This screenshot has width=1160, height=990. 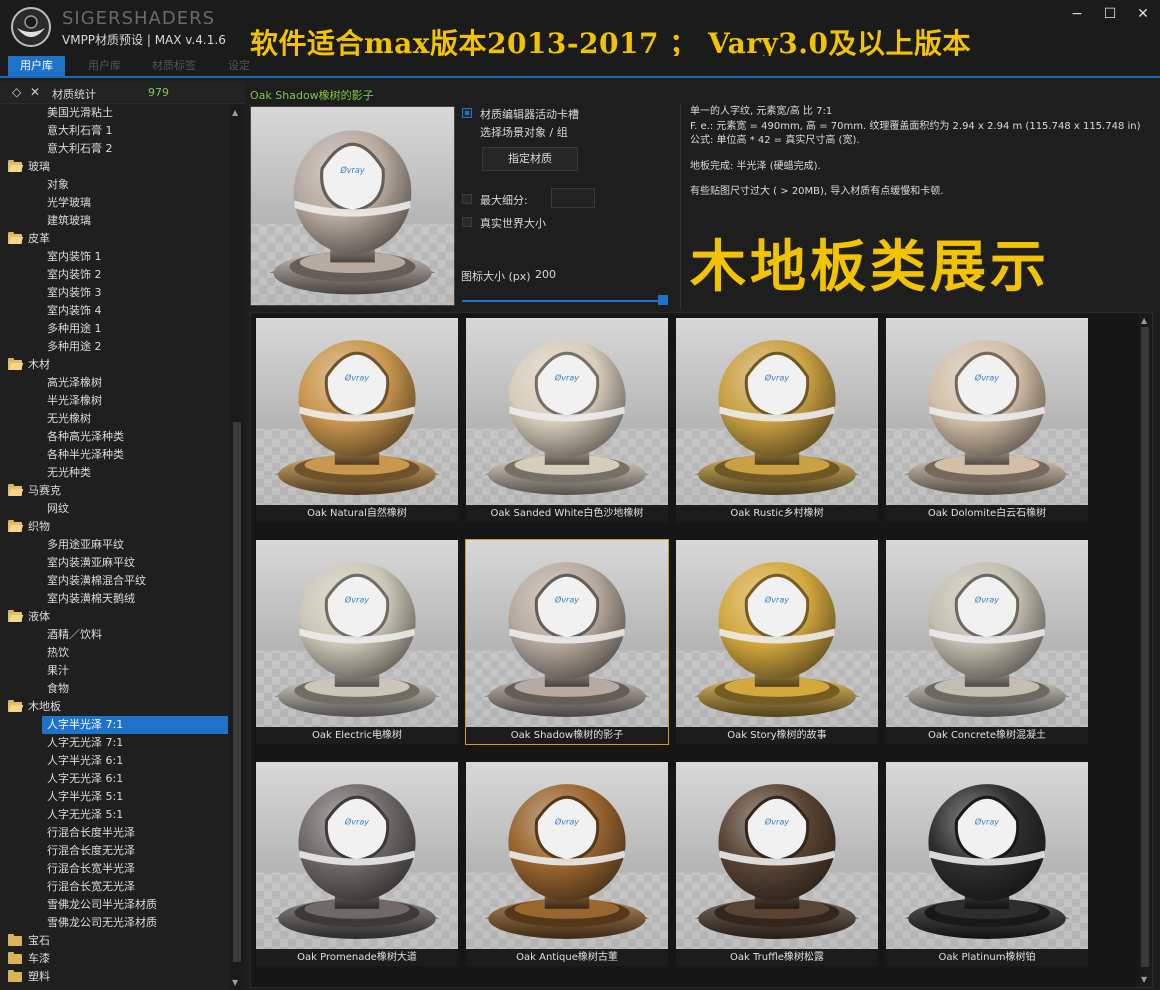 What do you see at coordinates (29, 977) in the screenshot?
I see `tree-category: 塑料` at bounding box center [29, 977].